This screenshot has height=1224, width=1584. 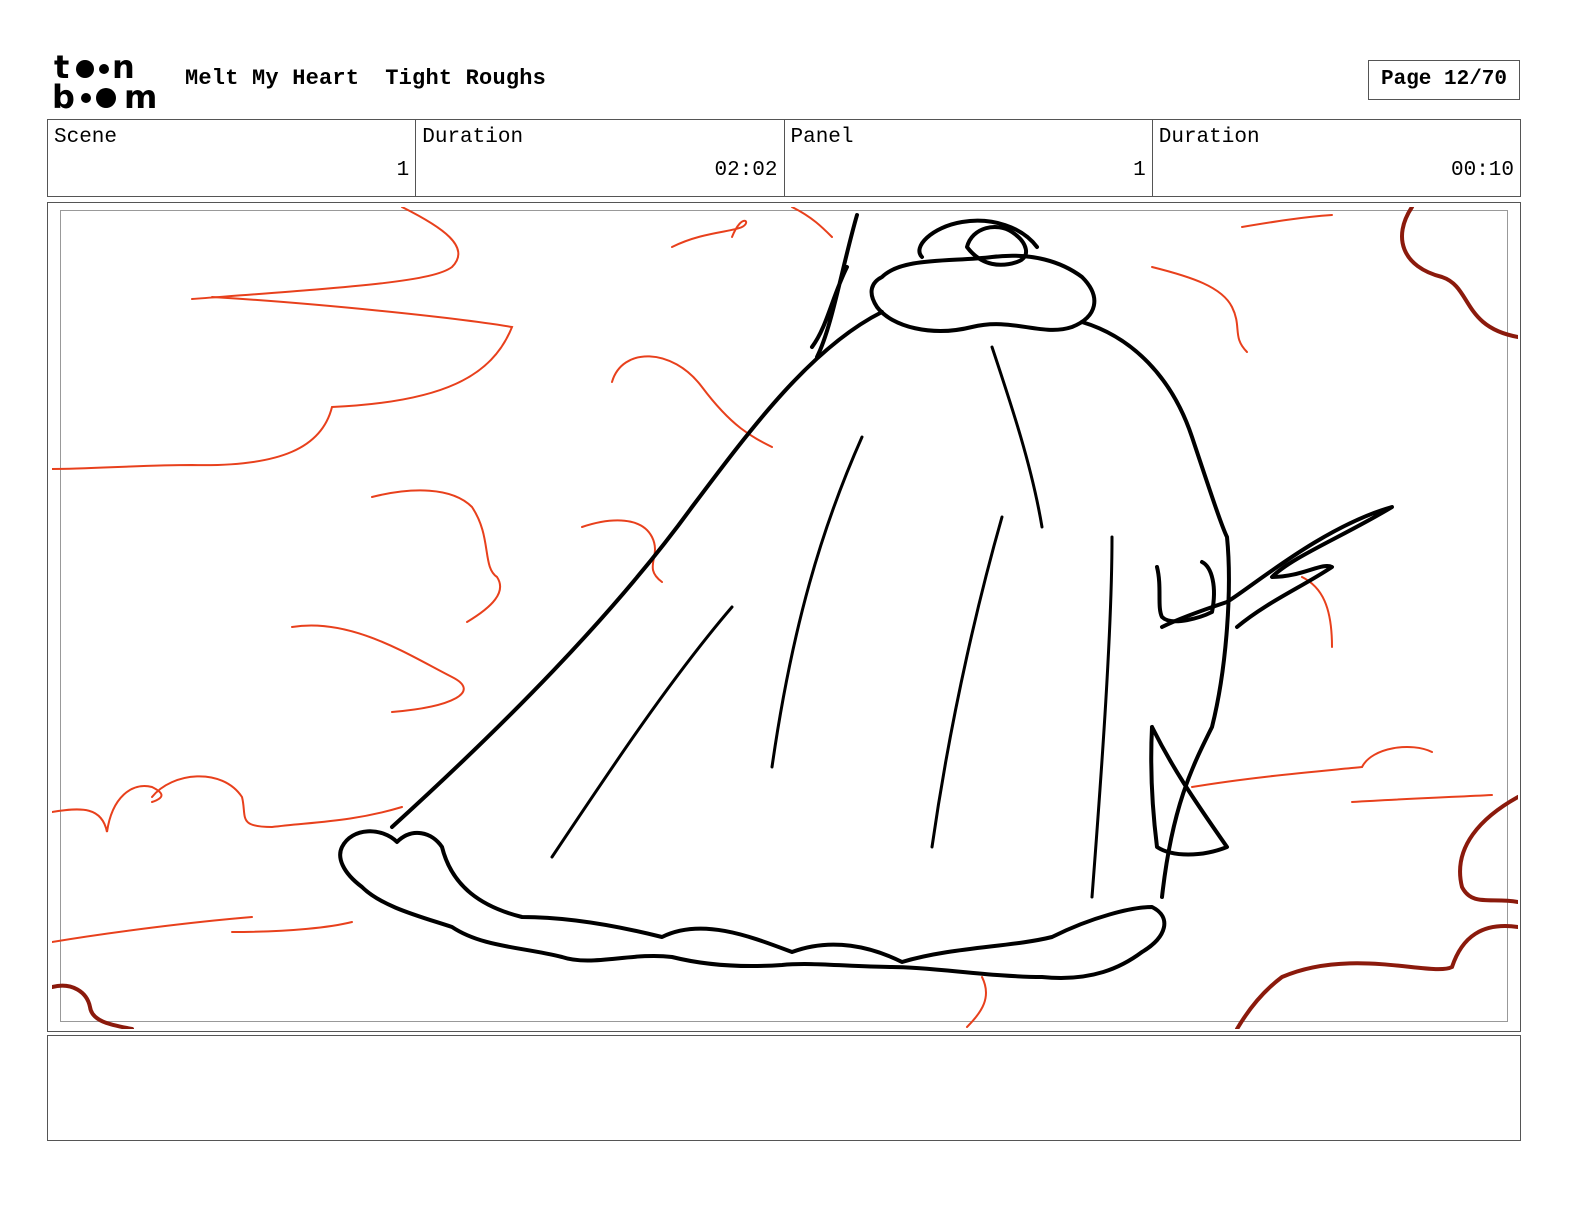 I want to click on scene-cell: Scene 1, so click(x=232, y=158).